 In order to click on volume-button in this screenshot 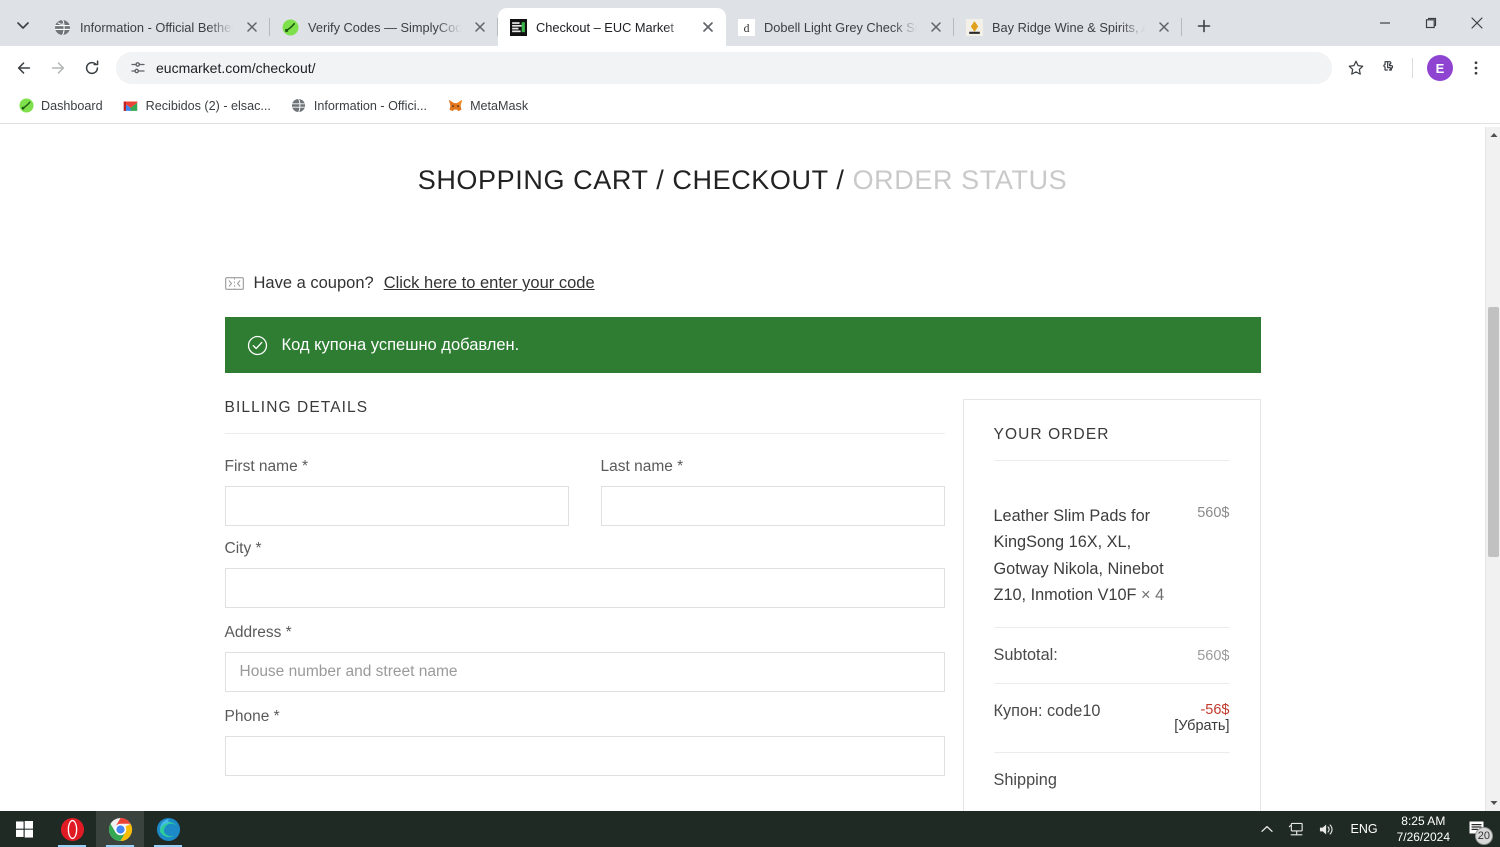, I will do `click(1327, 829)`.